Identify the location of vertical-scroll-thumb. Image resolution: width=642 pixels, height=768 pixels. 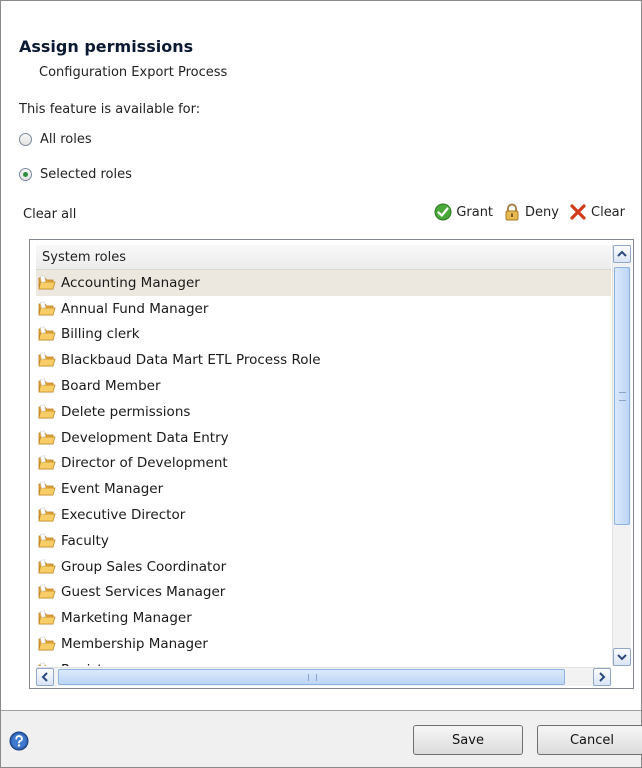
(622, 396).